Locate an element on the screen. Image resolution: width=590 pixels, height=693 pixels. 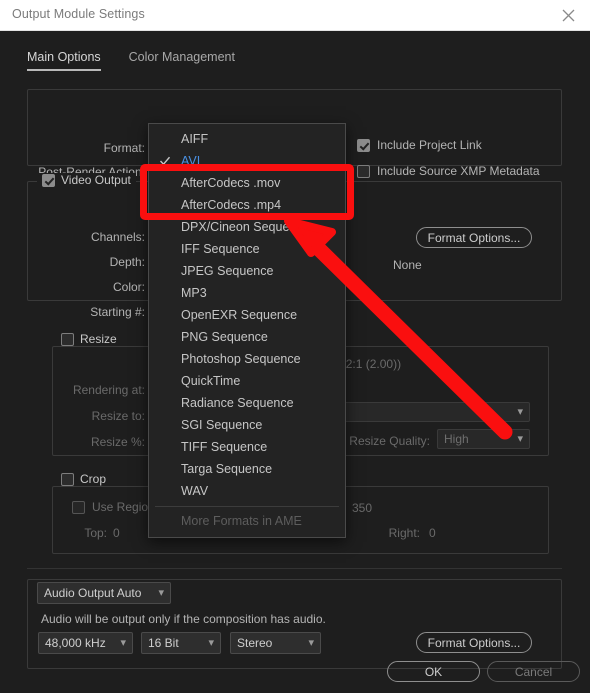
menu-item-targa-sequence: Targa Sequence is located at coordinates (247, 469).